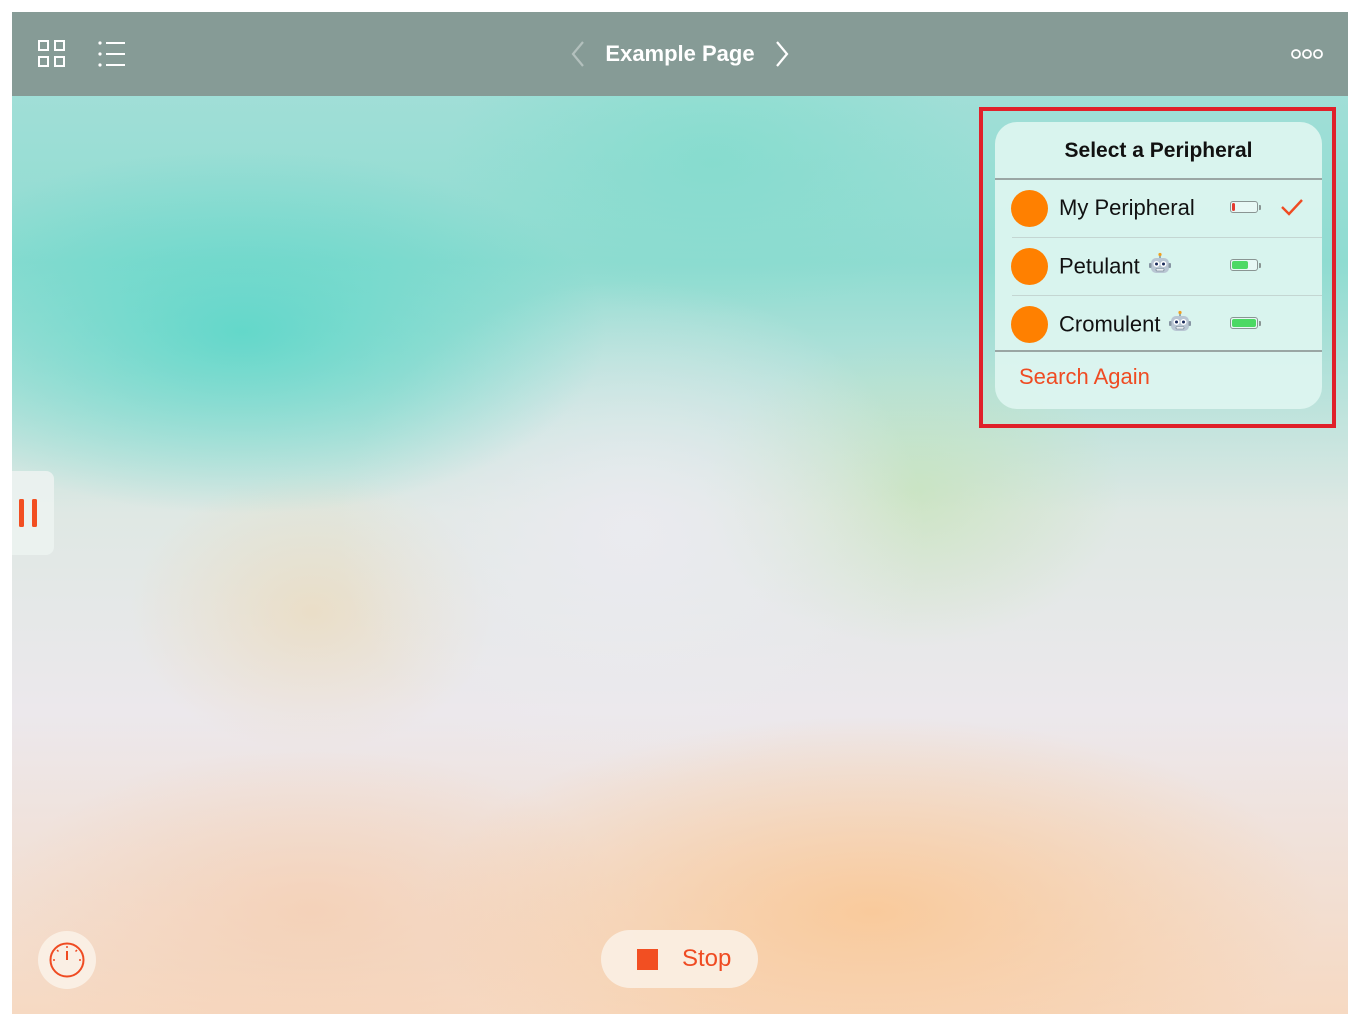  I want to click on top-toolbar: Example Page, so click(680, 54).